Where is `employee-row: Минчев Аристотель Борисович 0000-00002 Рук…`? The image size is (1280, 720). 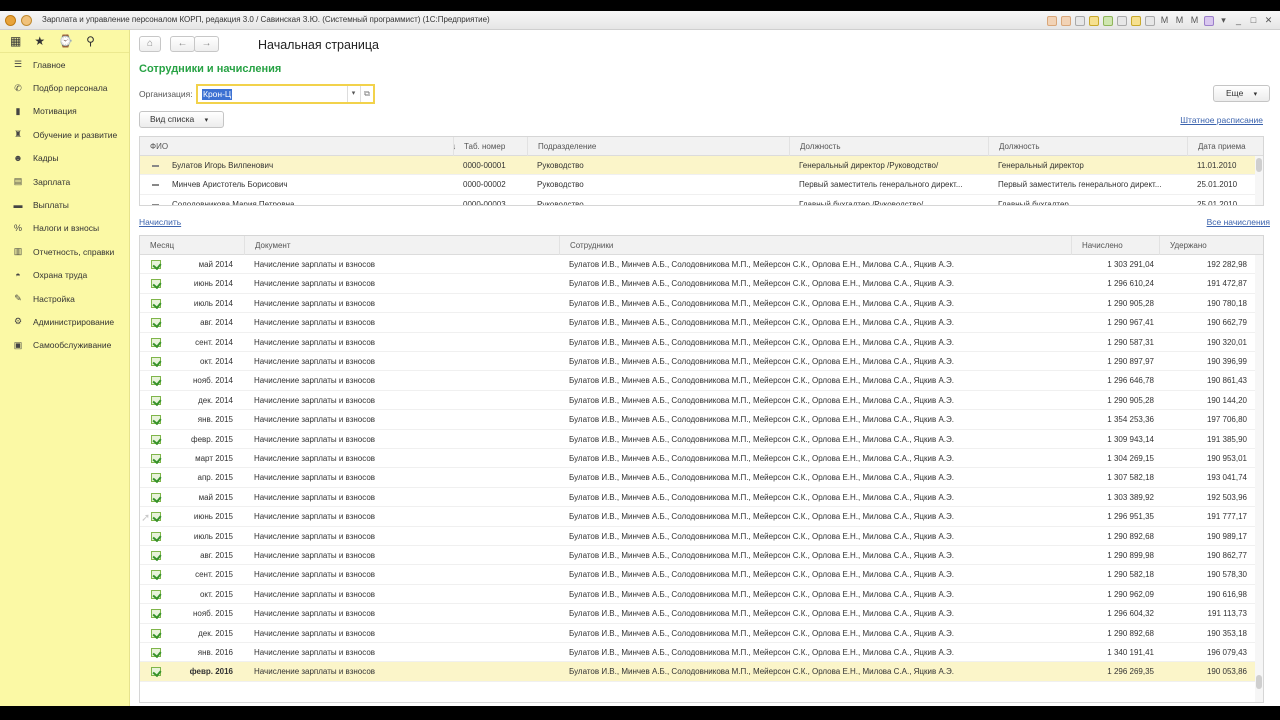
employee-row: Минчев Аристотель Борисович 0000-00002 Рук… is located at coordinates (701, 185).